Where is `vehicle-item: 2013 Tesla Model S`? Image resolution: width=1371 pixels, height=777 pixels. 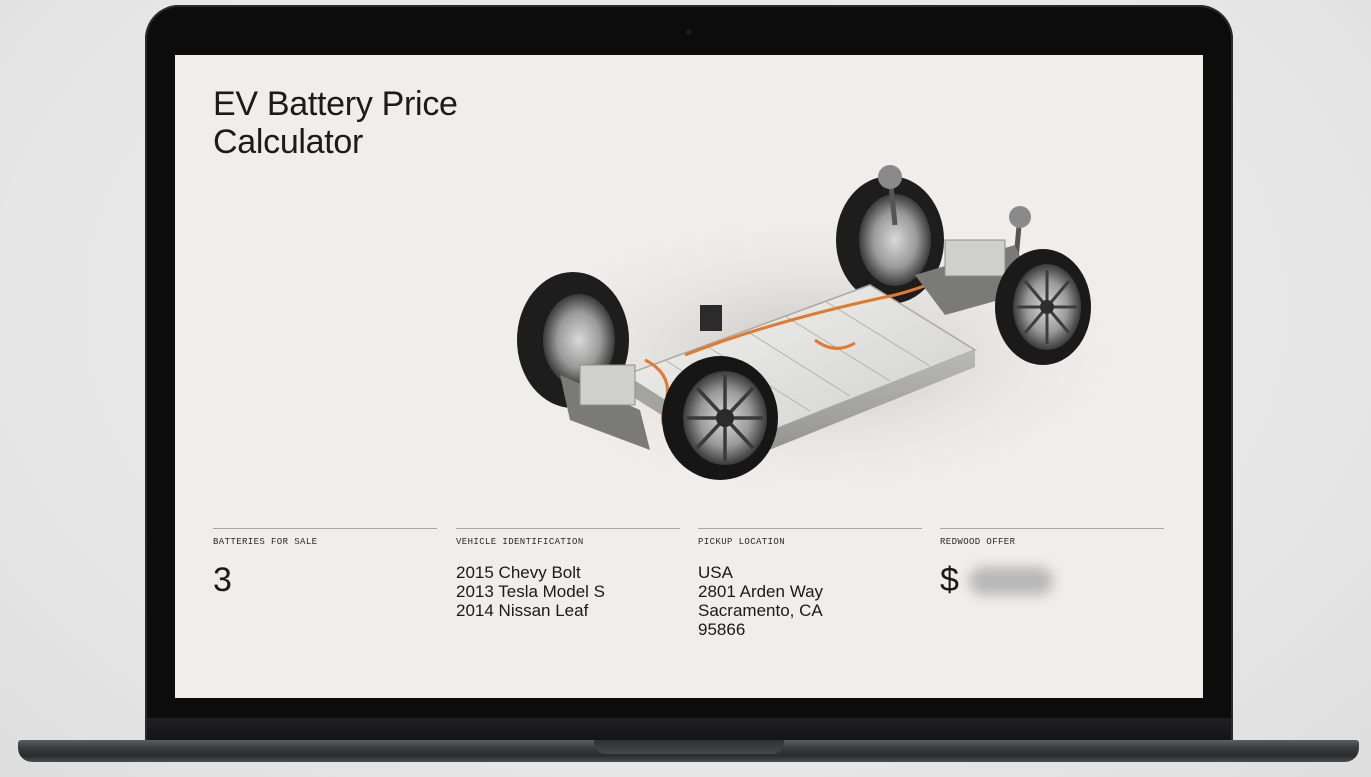
vehicle-item: 2013 Tesla Model S is located at coordinates (531, 591).